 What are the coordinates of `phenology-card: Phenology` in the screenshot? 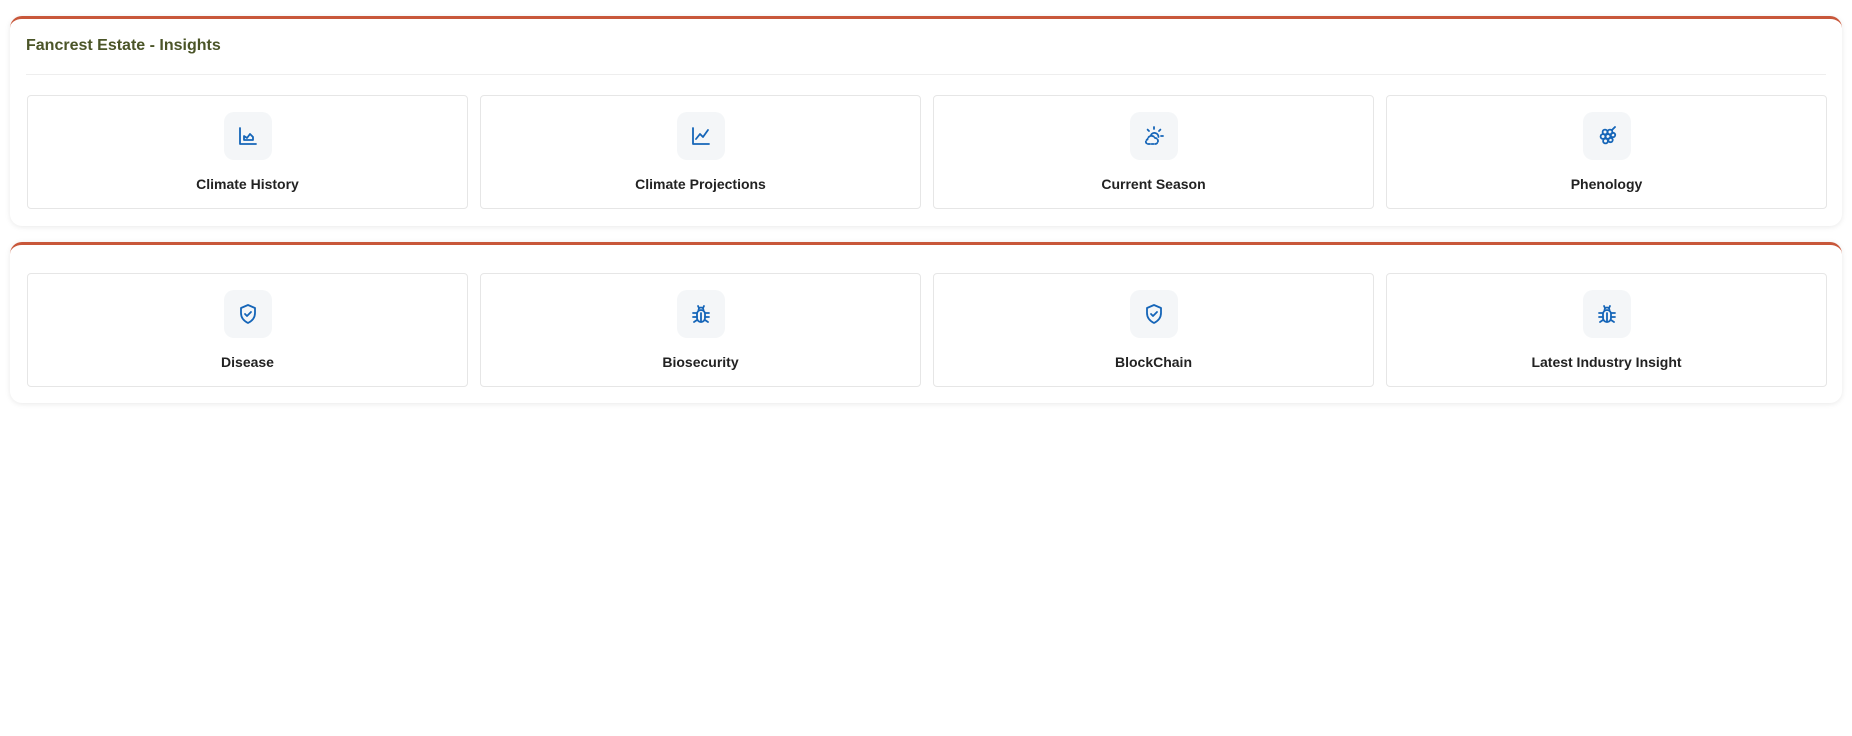 It's located at (1606, 152).